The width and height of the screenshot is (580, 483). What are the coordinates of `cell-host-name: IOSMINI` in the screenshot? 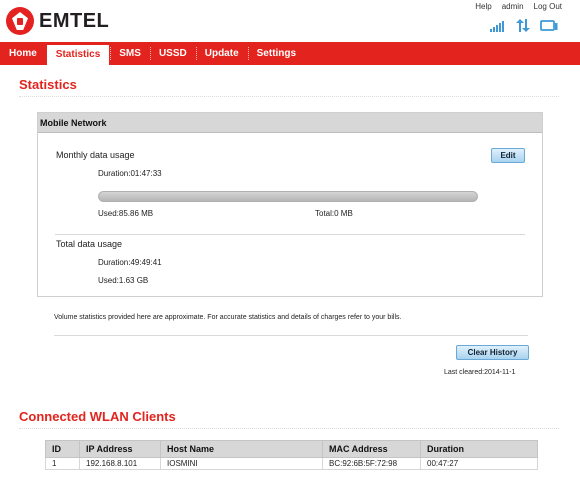 It's located at (241, 463).